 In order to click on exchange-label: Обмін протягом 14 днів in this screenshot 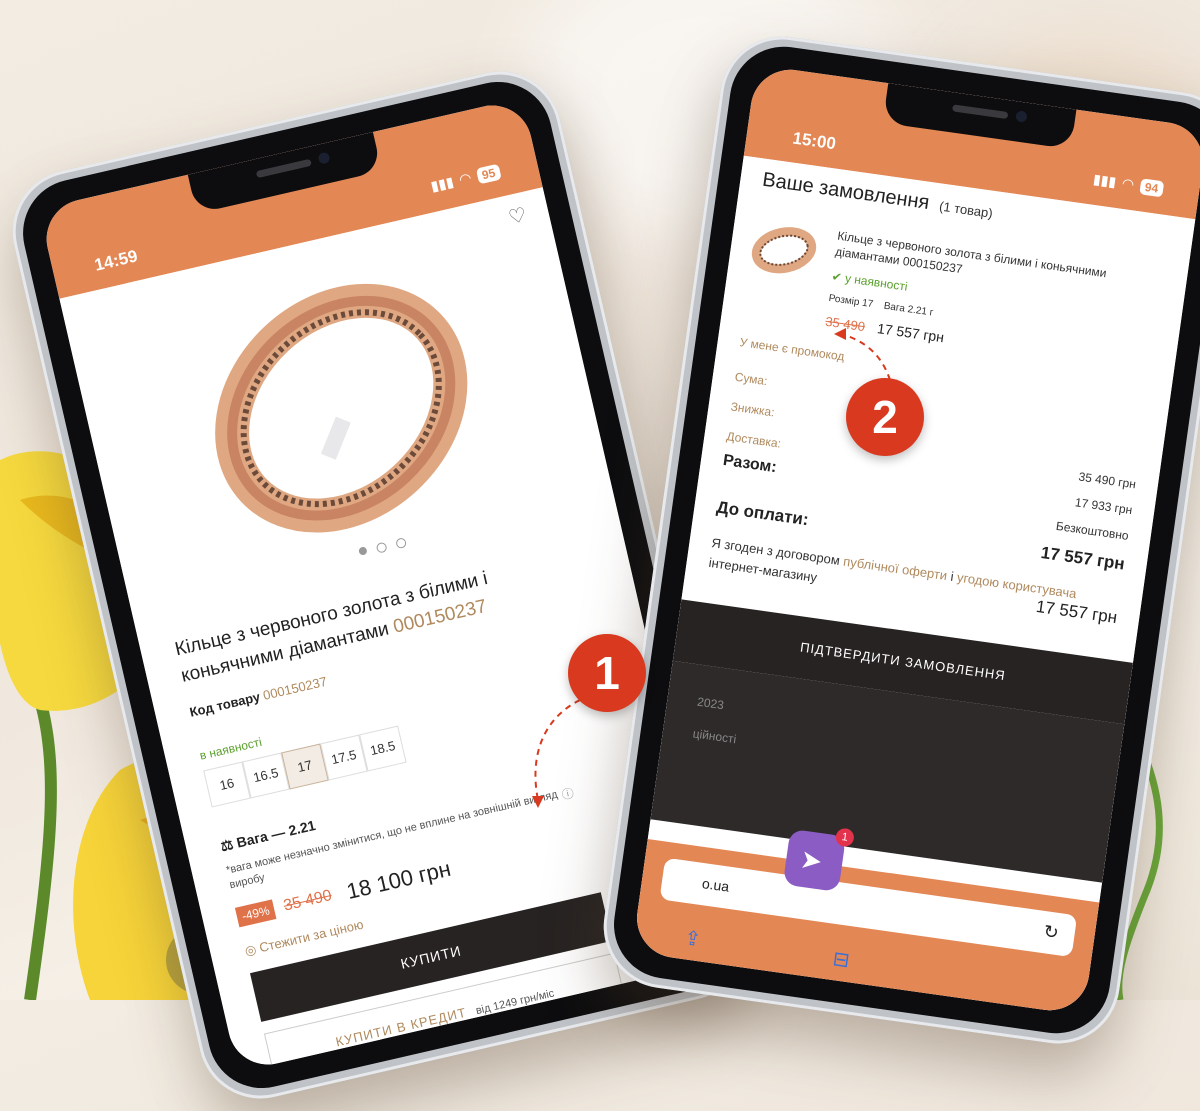, I will do `click(356, 1068)`.